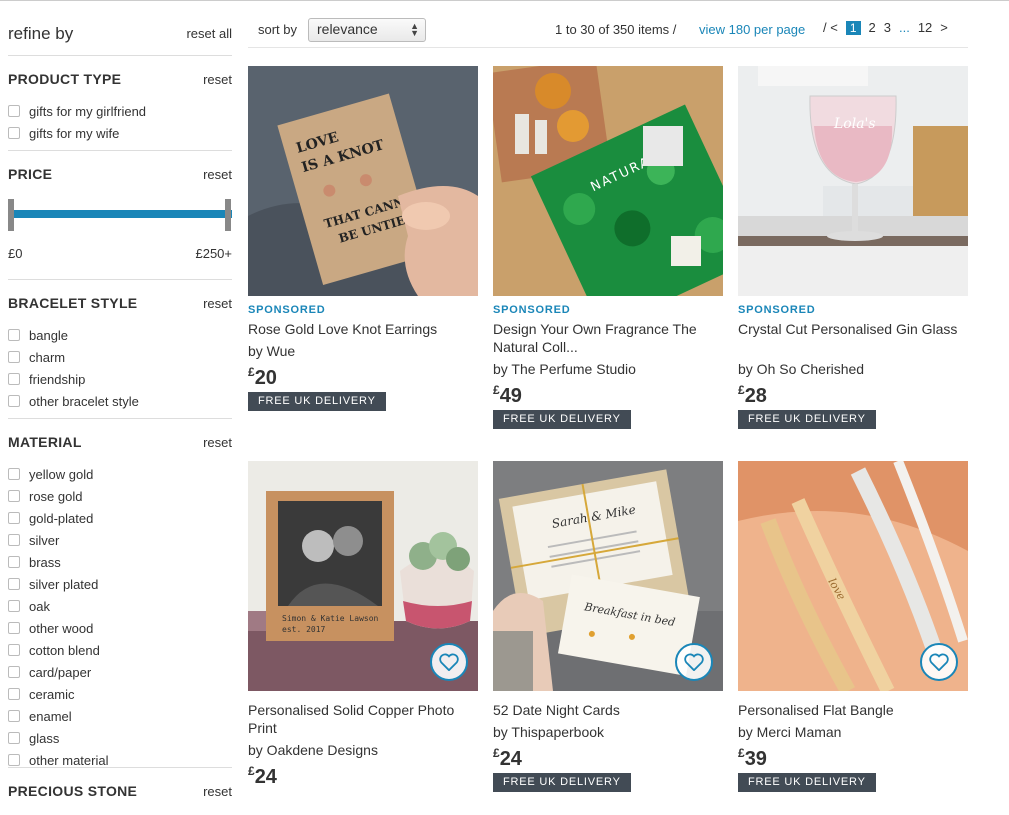 This screenshot has width=1009, height=815. I want to click on product-name: Personalised Solid Copper Photo Print, so click(363, 719).